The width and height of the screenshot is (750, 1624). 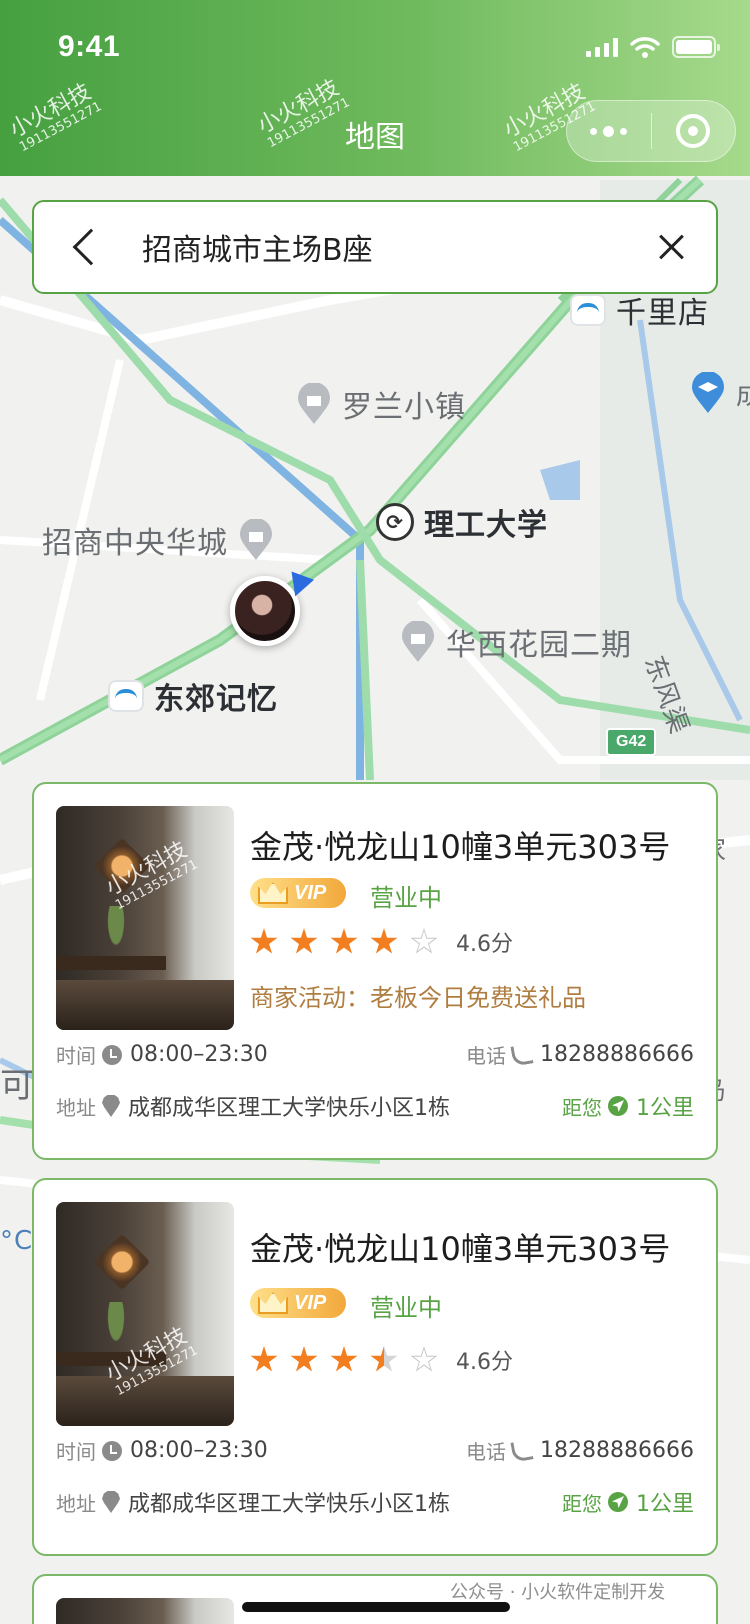 What do you see at coordinates (400, 247) in the screenshot?
I see `search-input` at bounding box center [400, 247].